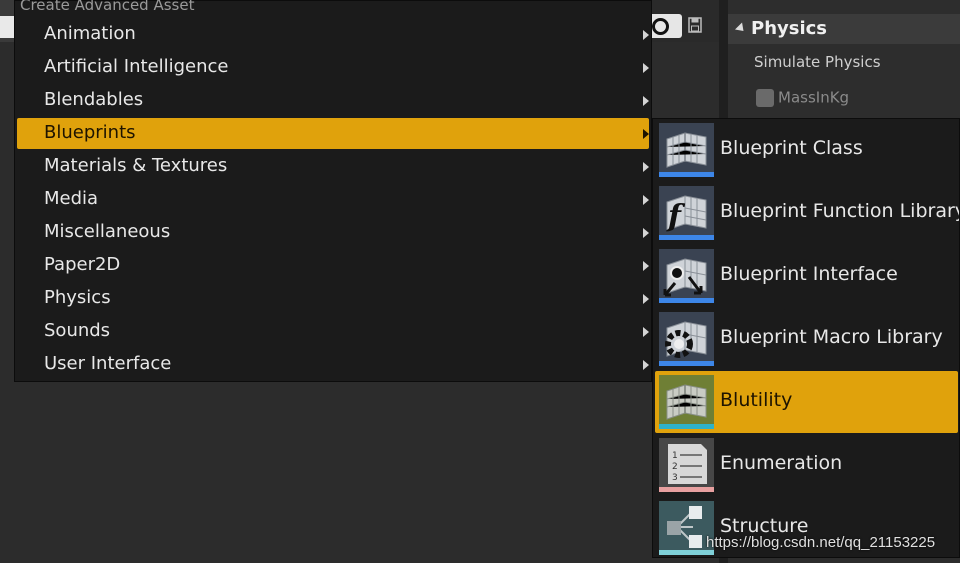 The height and width of the screenshot is (563, 960). I want to click on mass-in-kg-label: MassInKg, so click(814, 97).